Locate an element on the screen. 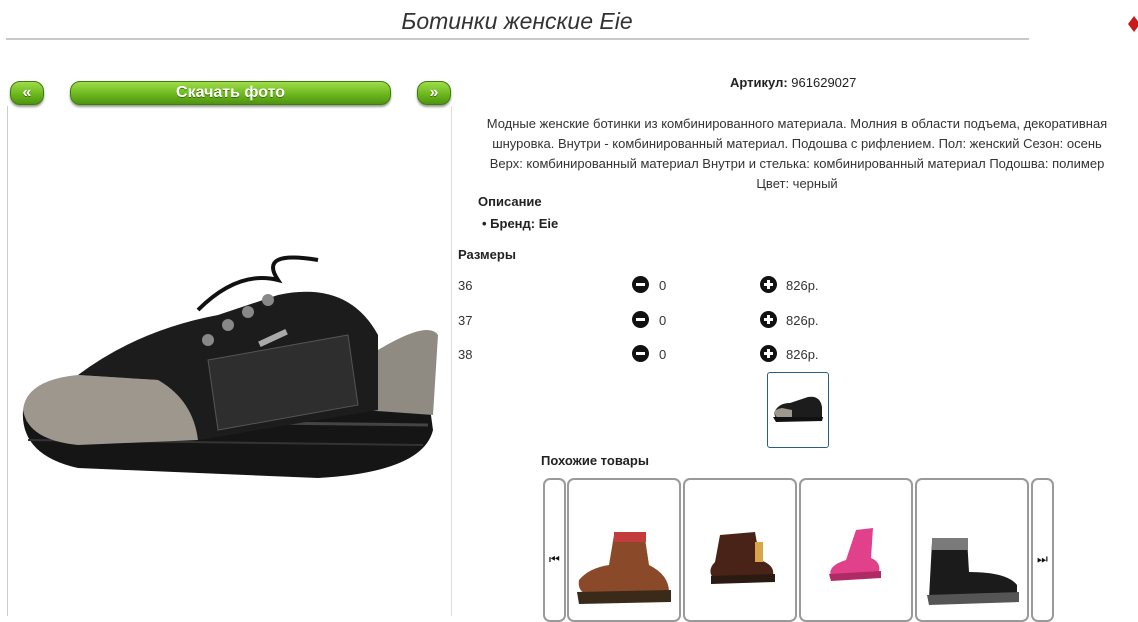 The height and width of the screenshot is (622, 1138). brand-item: • Бренд: Eie is located at coordinates (520, 223).